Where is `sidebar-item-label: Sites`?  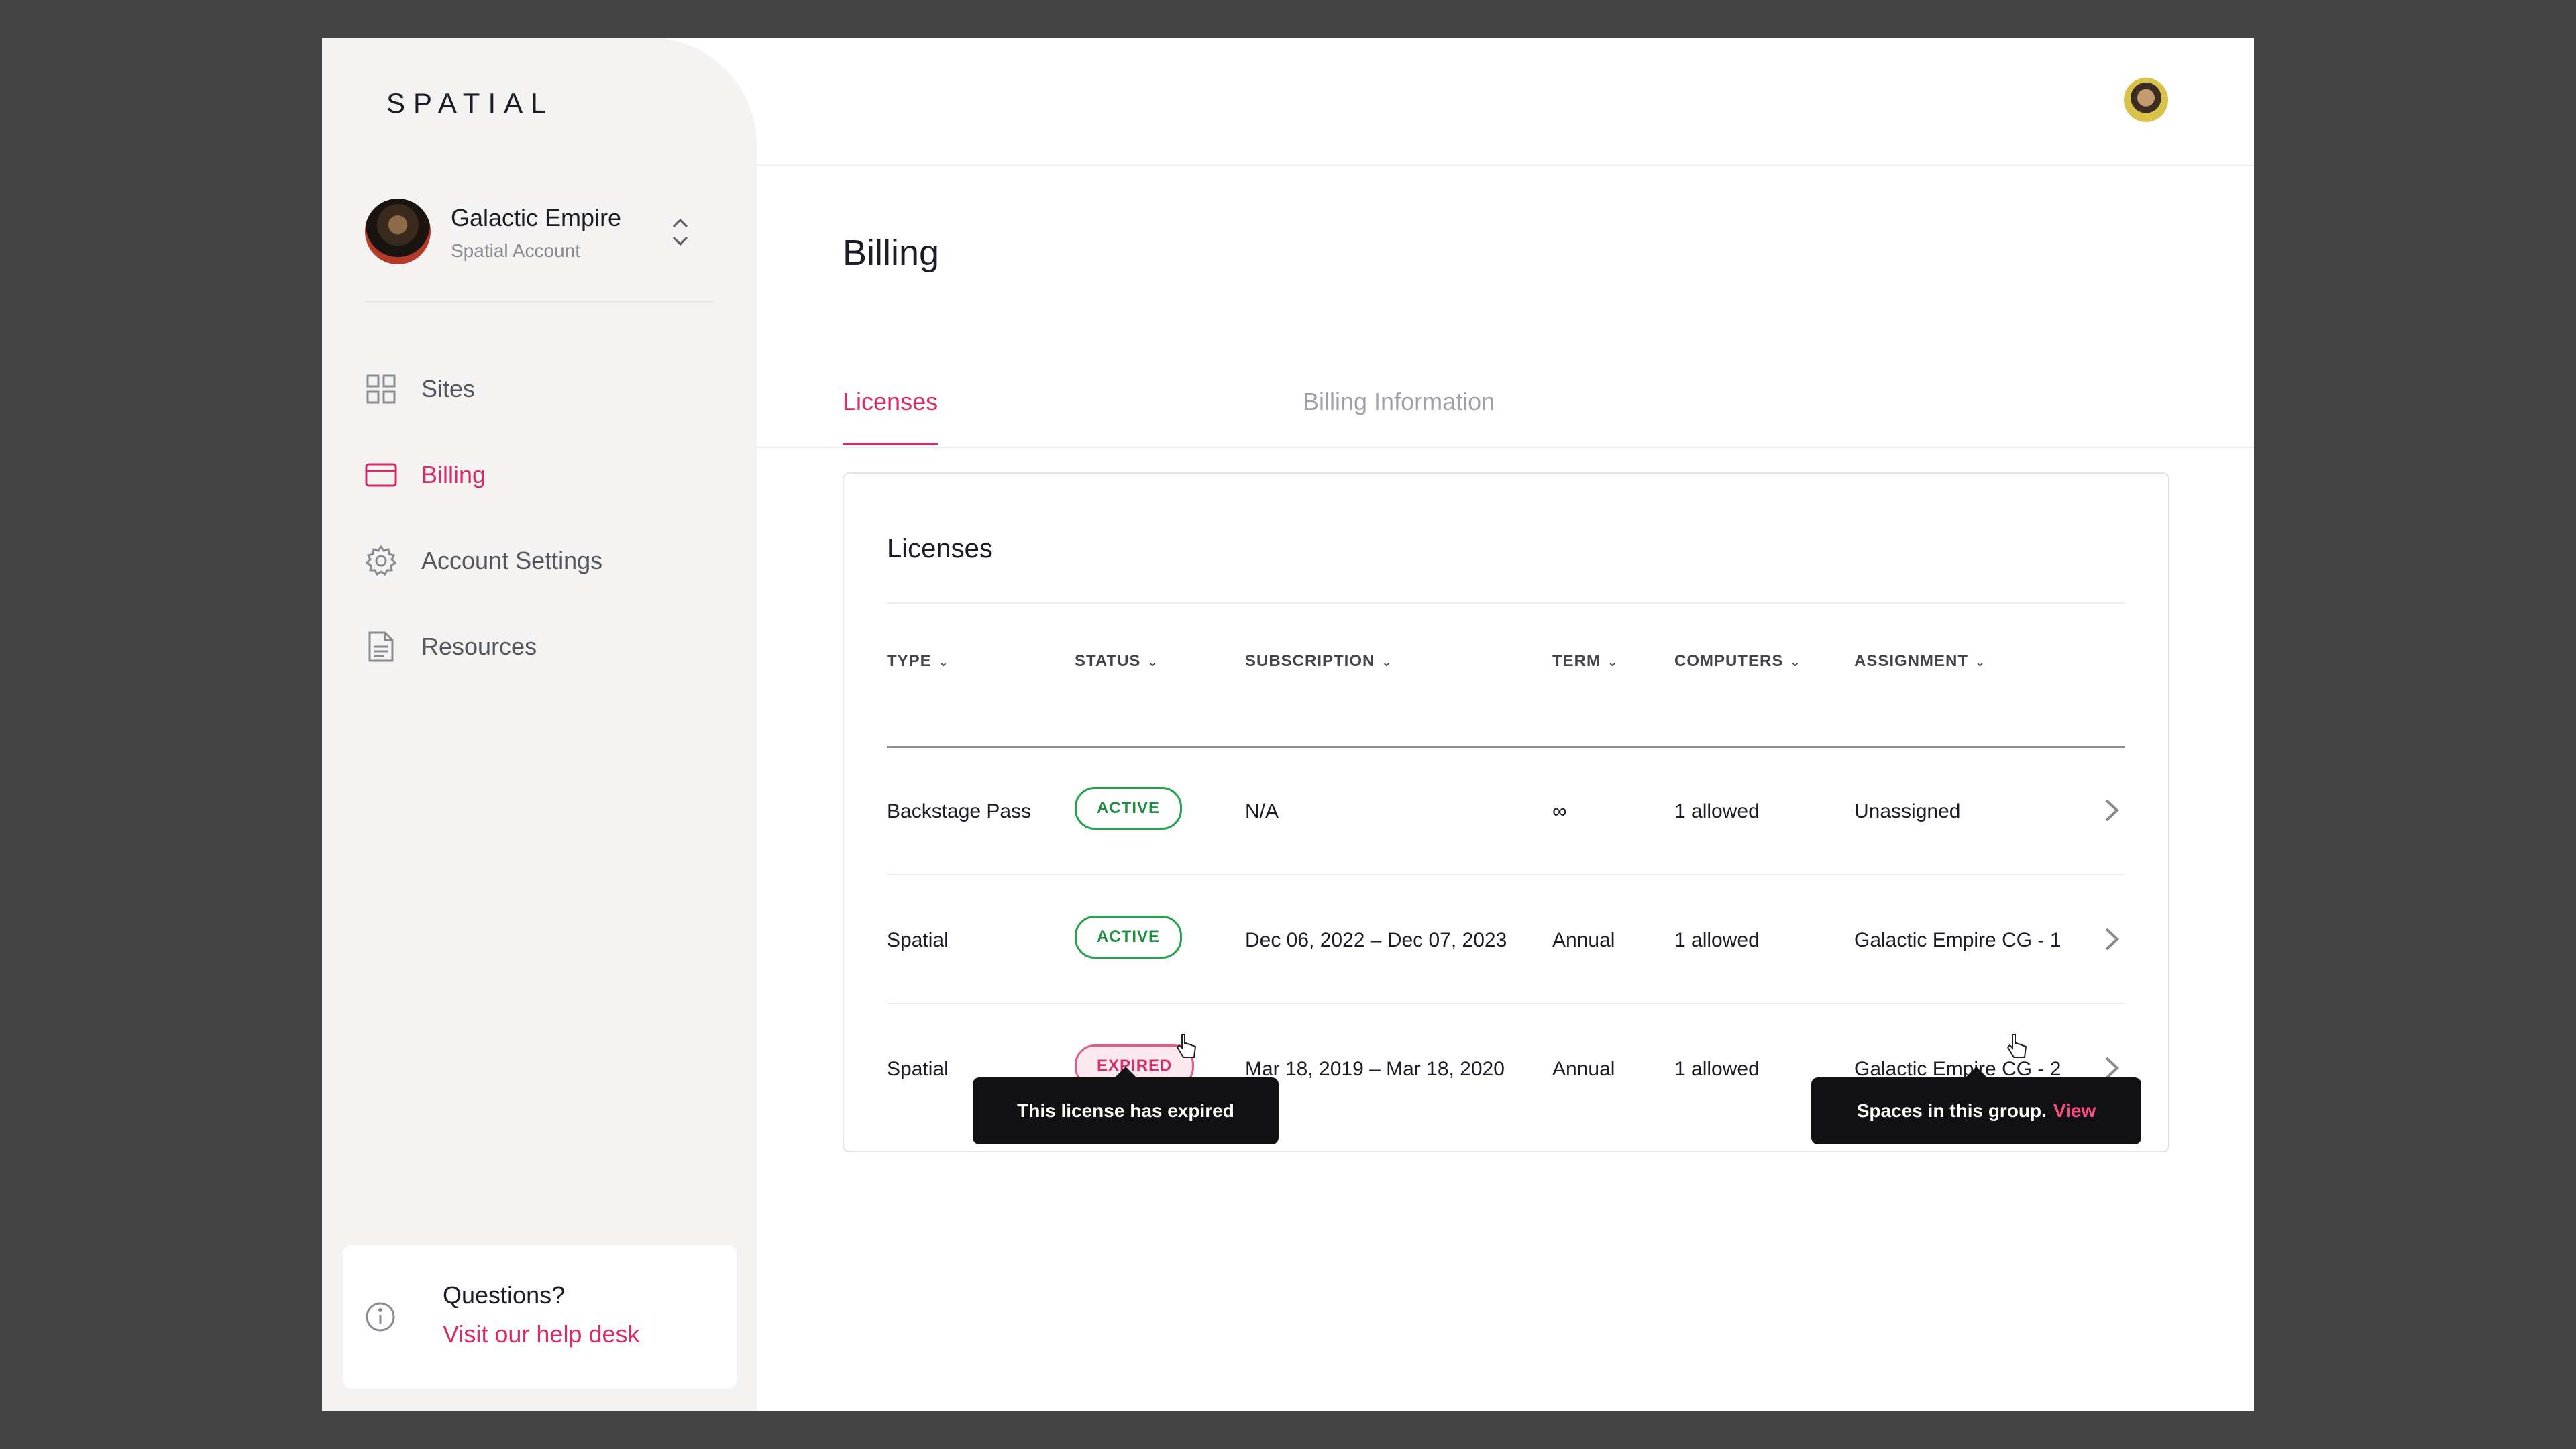 sidebar-item-label: Sites is located at coordinates (448, 388).